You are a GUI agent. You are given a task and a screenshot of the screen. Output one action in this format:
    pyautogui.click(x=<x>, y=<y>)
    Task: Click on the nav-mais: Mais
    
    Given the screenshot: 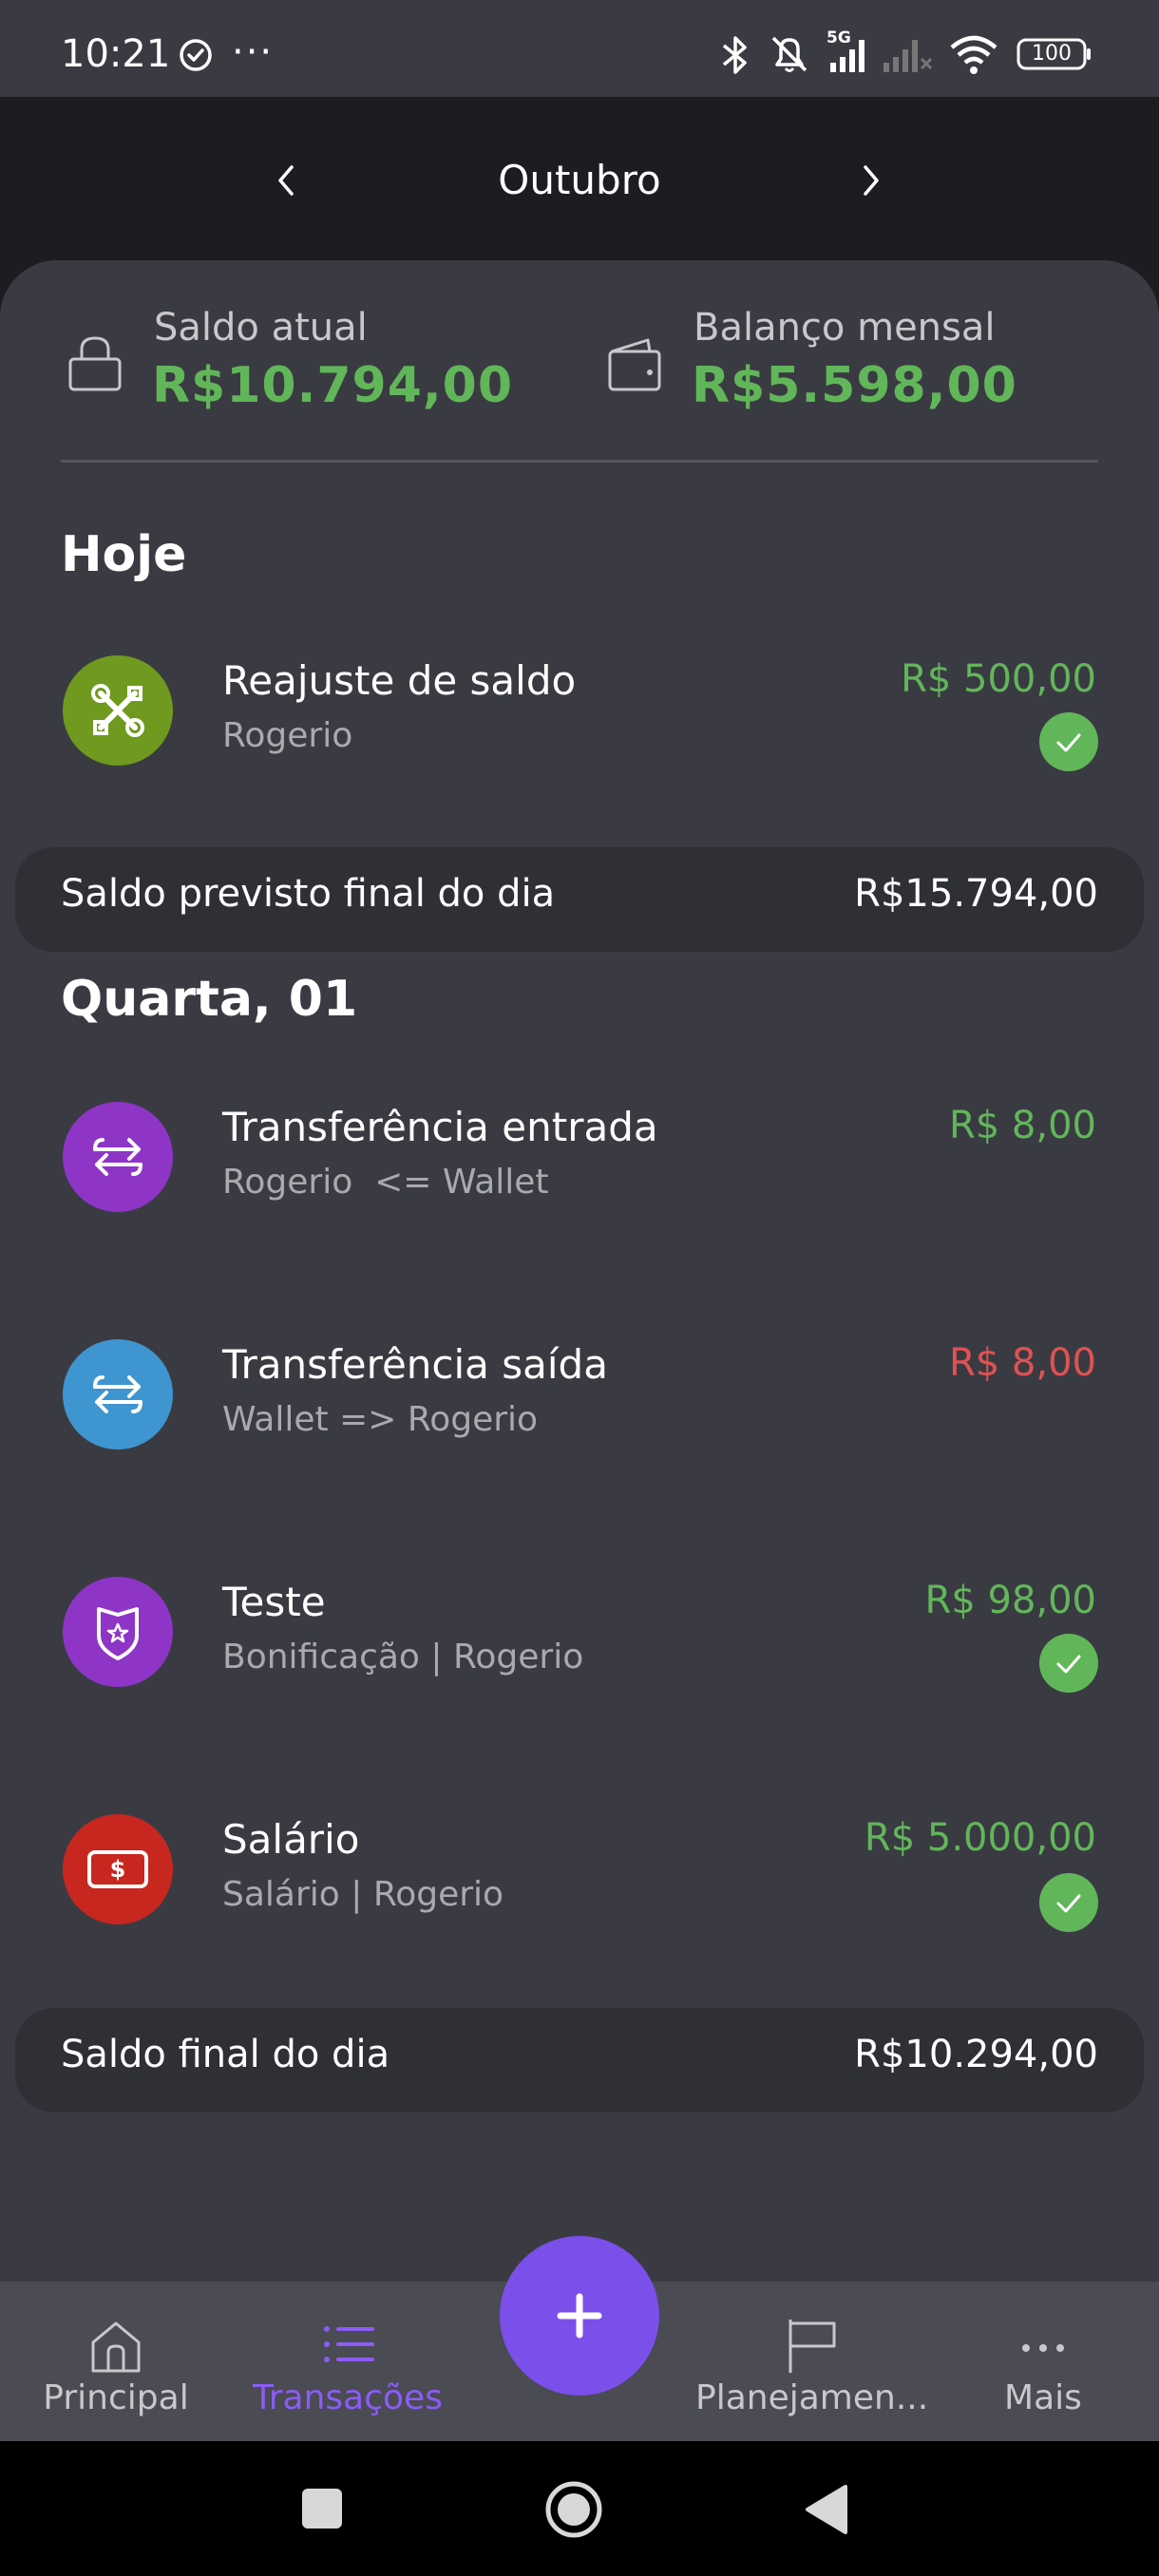 What is the action you would take?
    pyautogui.click(x=1043, y=2361)
    